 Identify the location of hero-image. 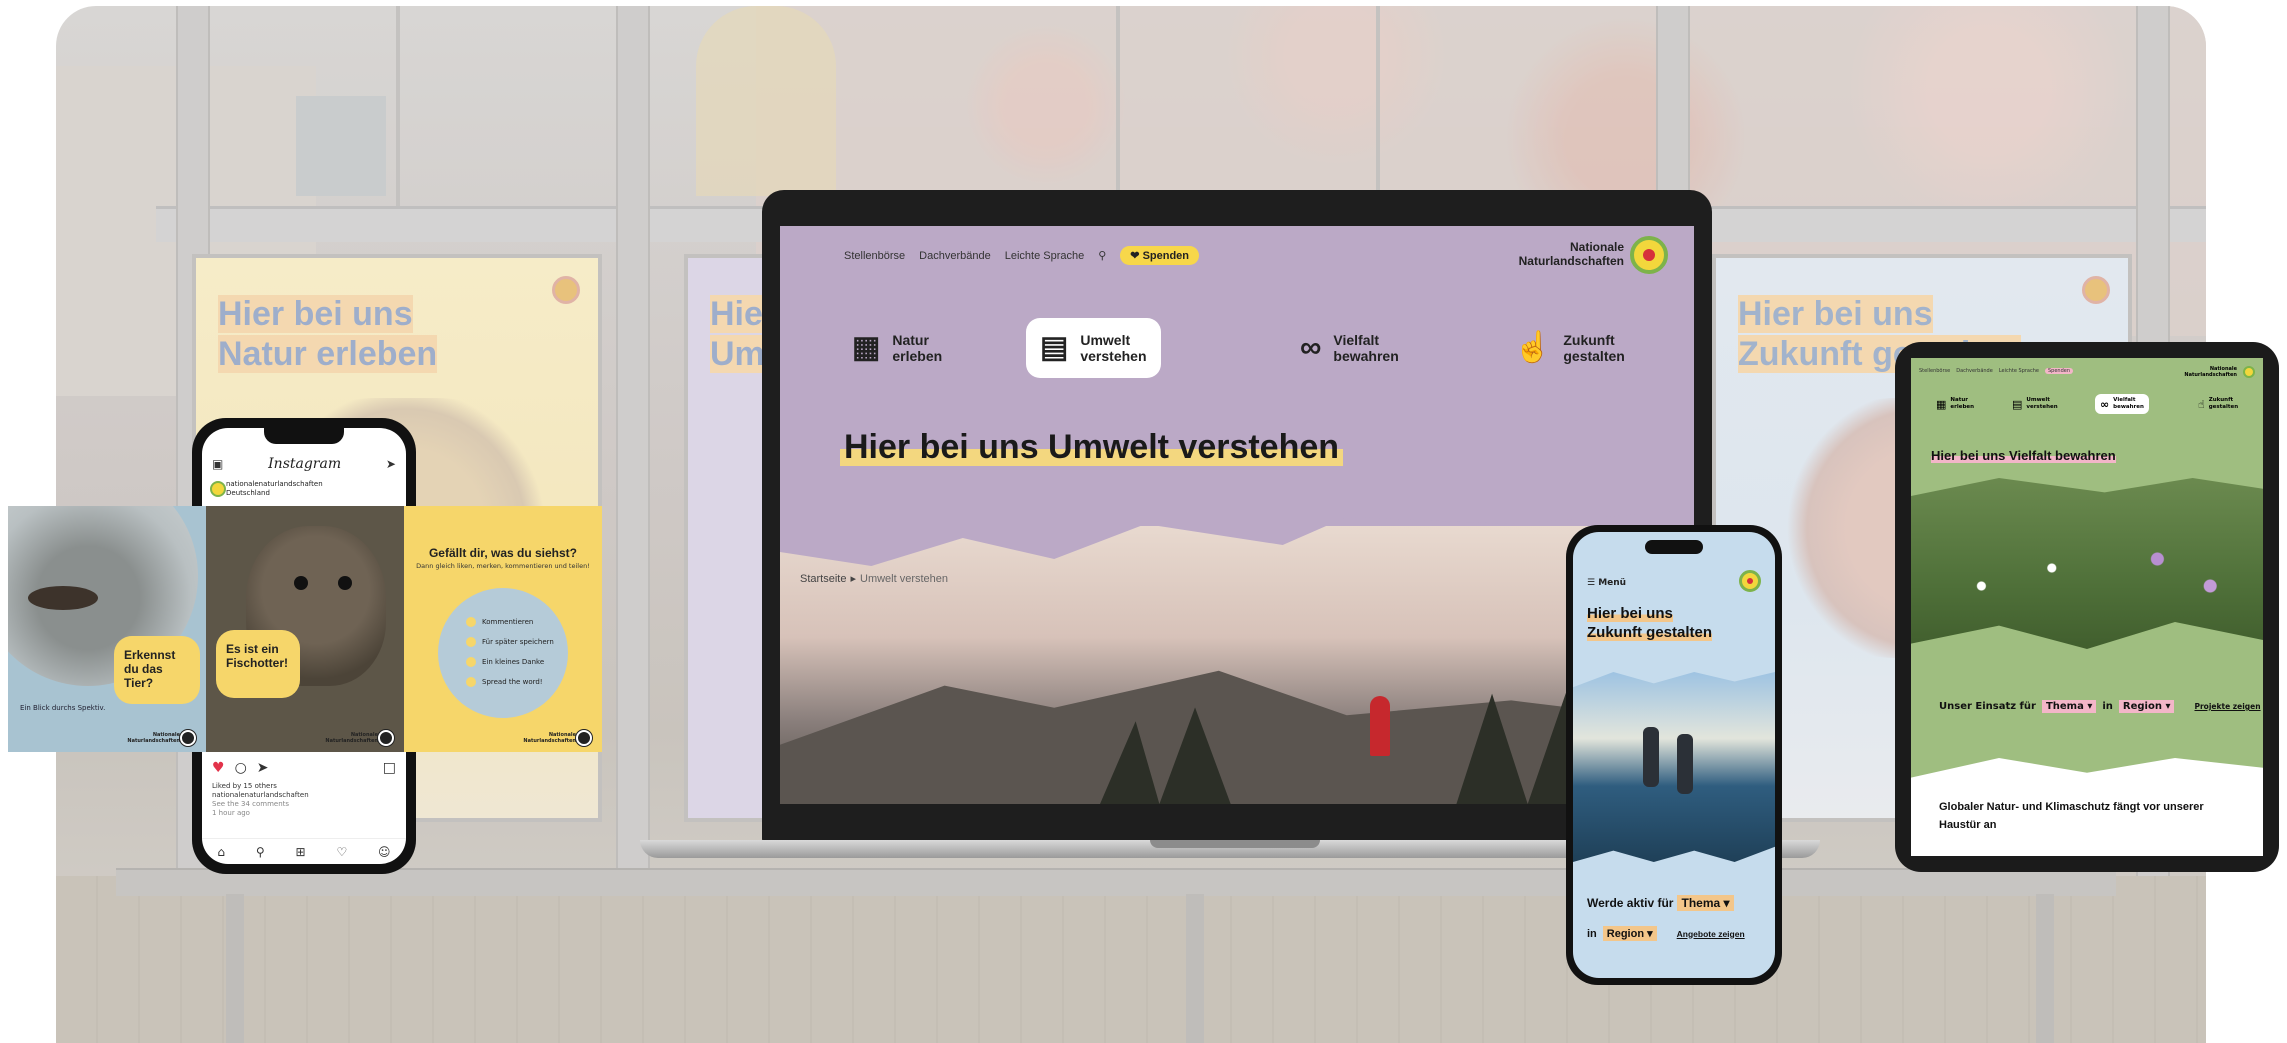
(1237, 665).